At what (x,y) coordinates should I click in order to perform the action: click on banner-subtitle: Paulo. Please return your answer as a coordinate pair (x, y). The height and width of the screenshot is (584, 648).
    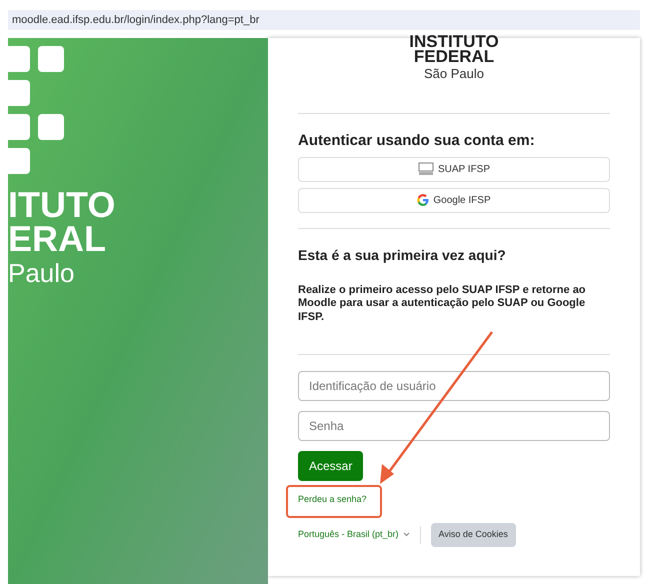
    Looking at the image, I should click on (42, 273).